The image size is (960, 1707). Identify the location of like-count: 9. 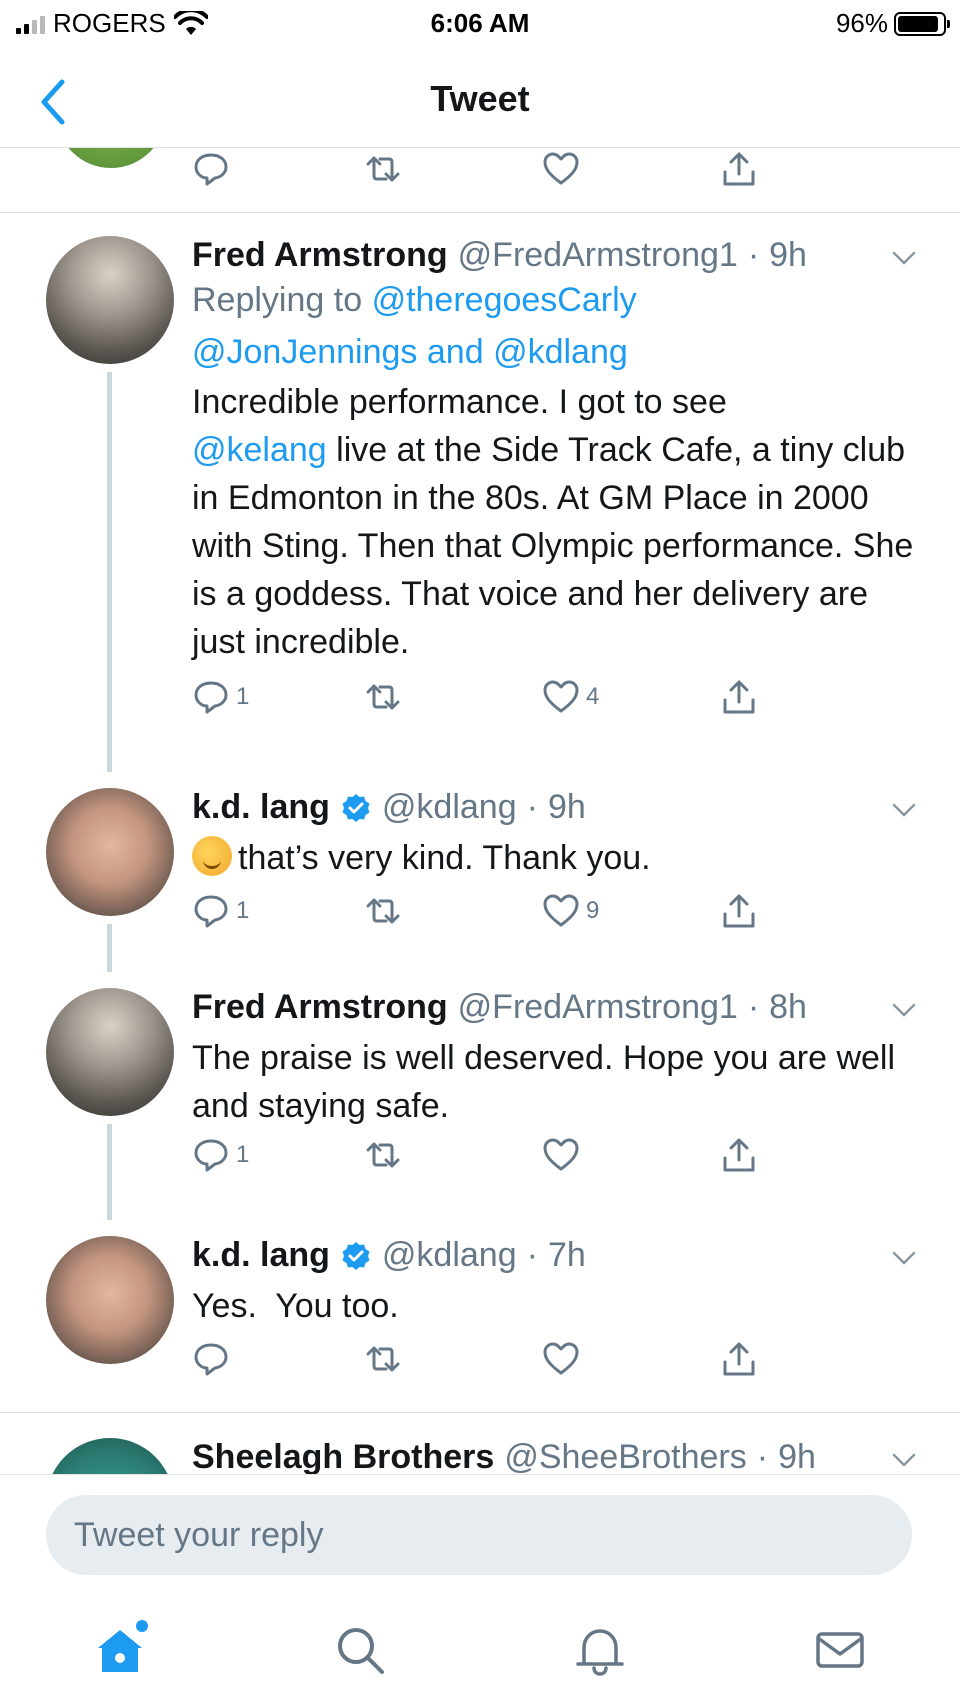
(593, 910).